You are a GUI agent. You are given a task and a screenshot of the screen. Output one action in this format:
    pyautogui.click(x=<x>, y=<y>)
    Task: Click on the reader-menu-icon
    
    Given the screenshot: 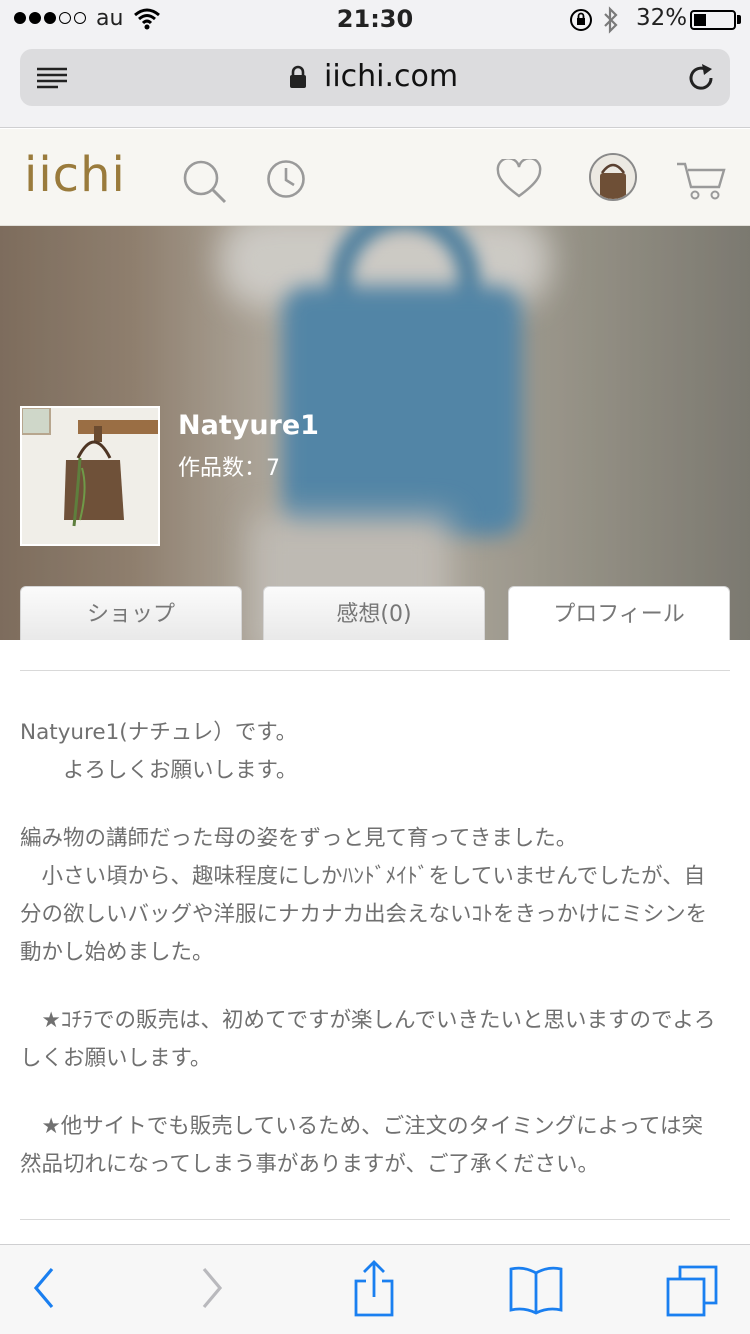 What is the action you would take?
    pyautogui.click(x=52, y=80)
    